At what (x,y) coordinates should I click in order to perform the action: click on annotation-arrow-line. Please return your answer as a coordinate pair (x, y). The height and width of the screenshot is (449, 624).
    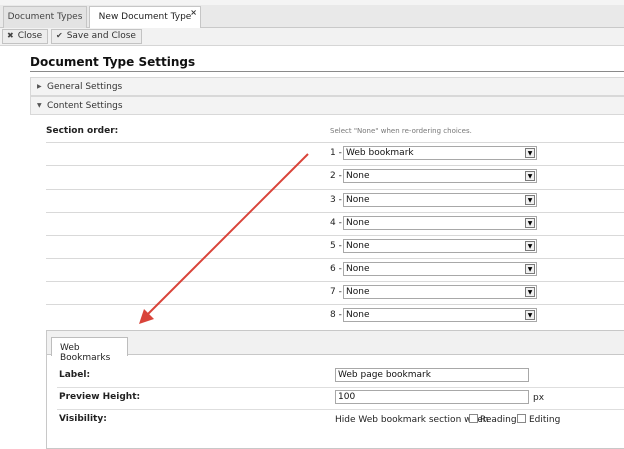
    Looking at the image, I should click on (227, 235).